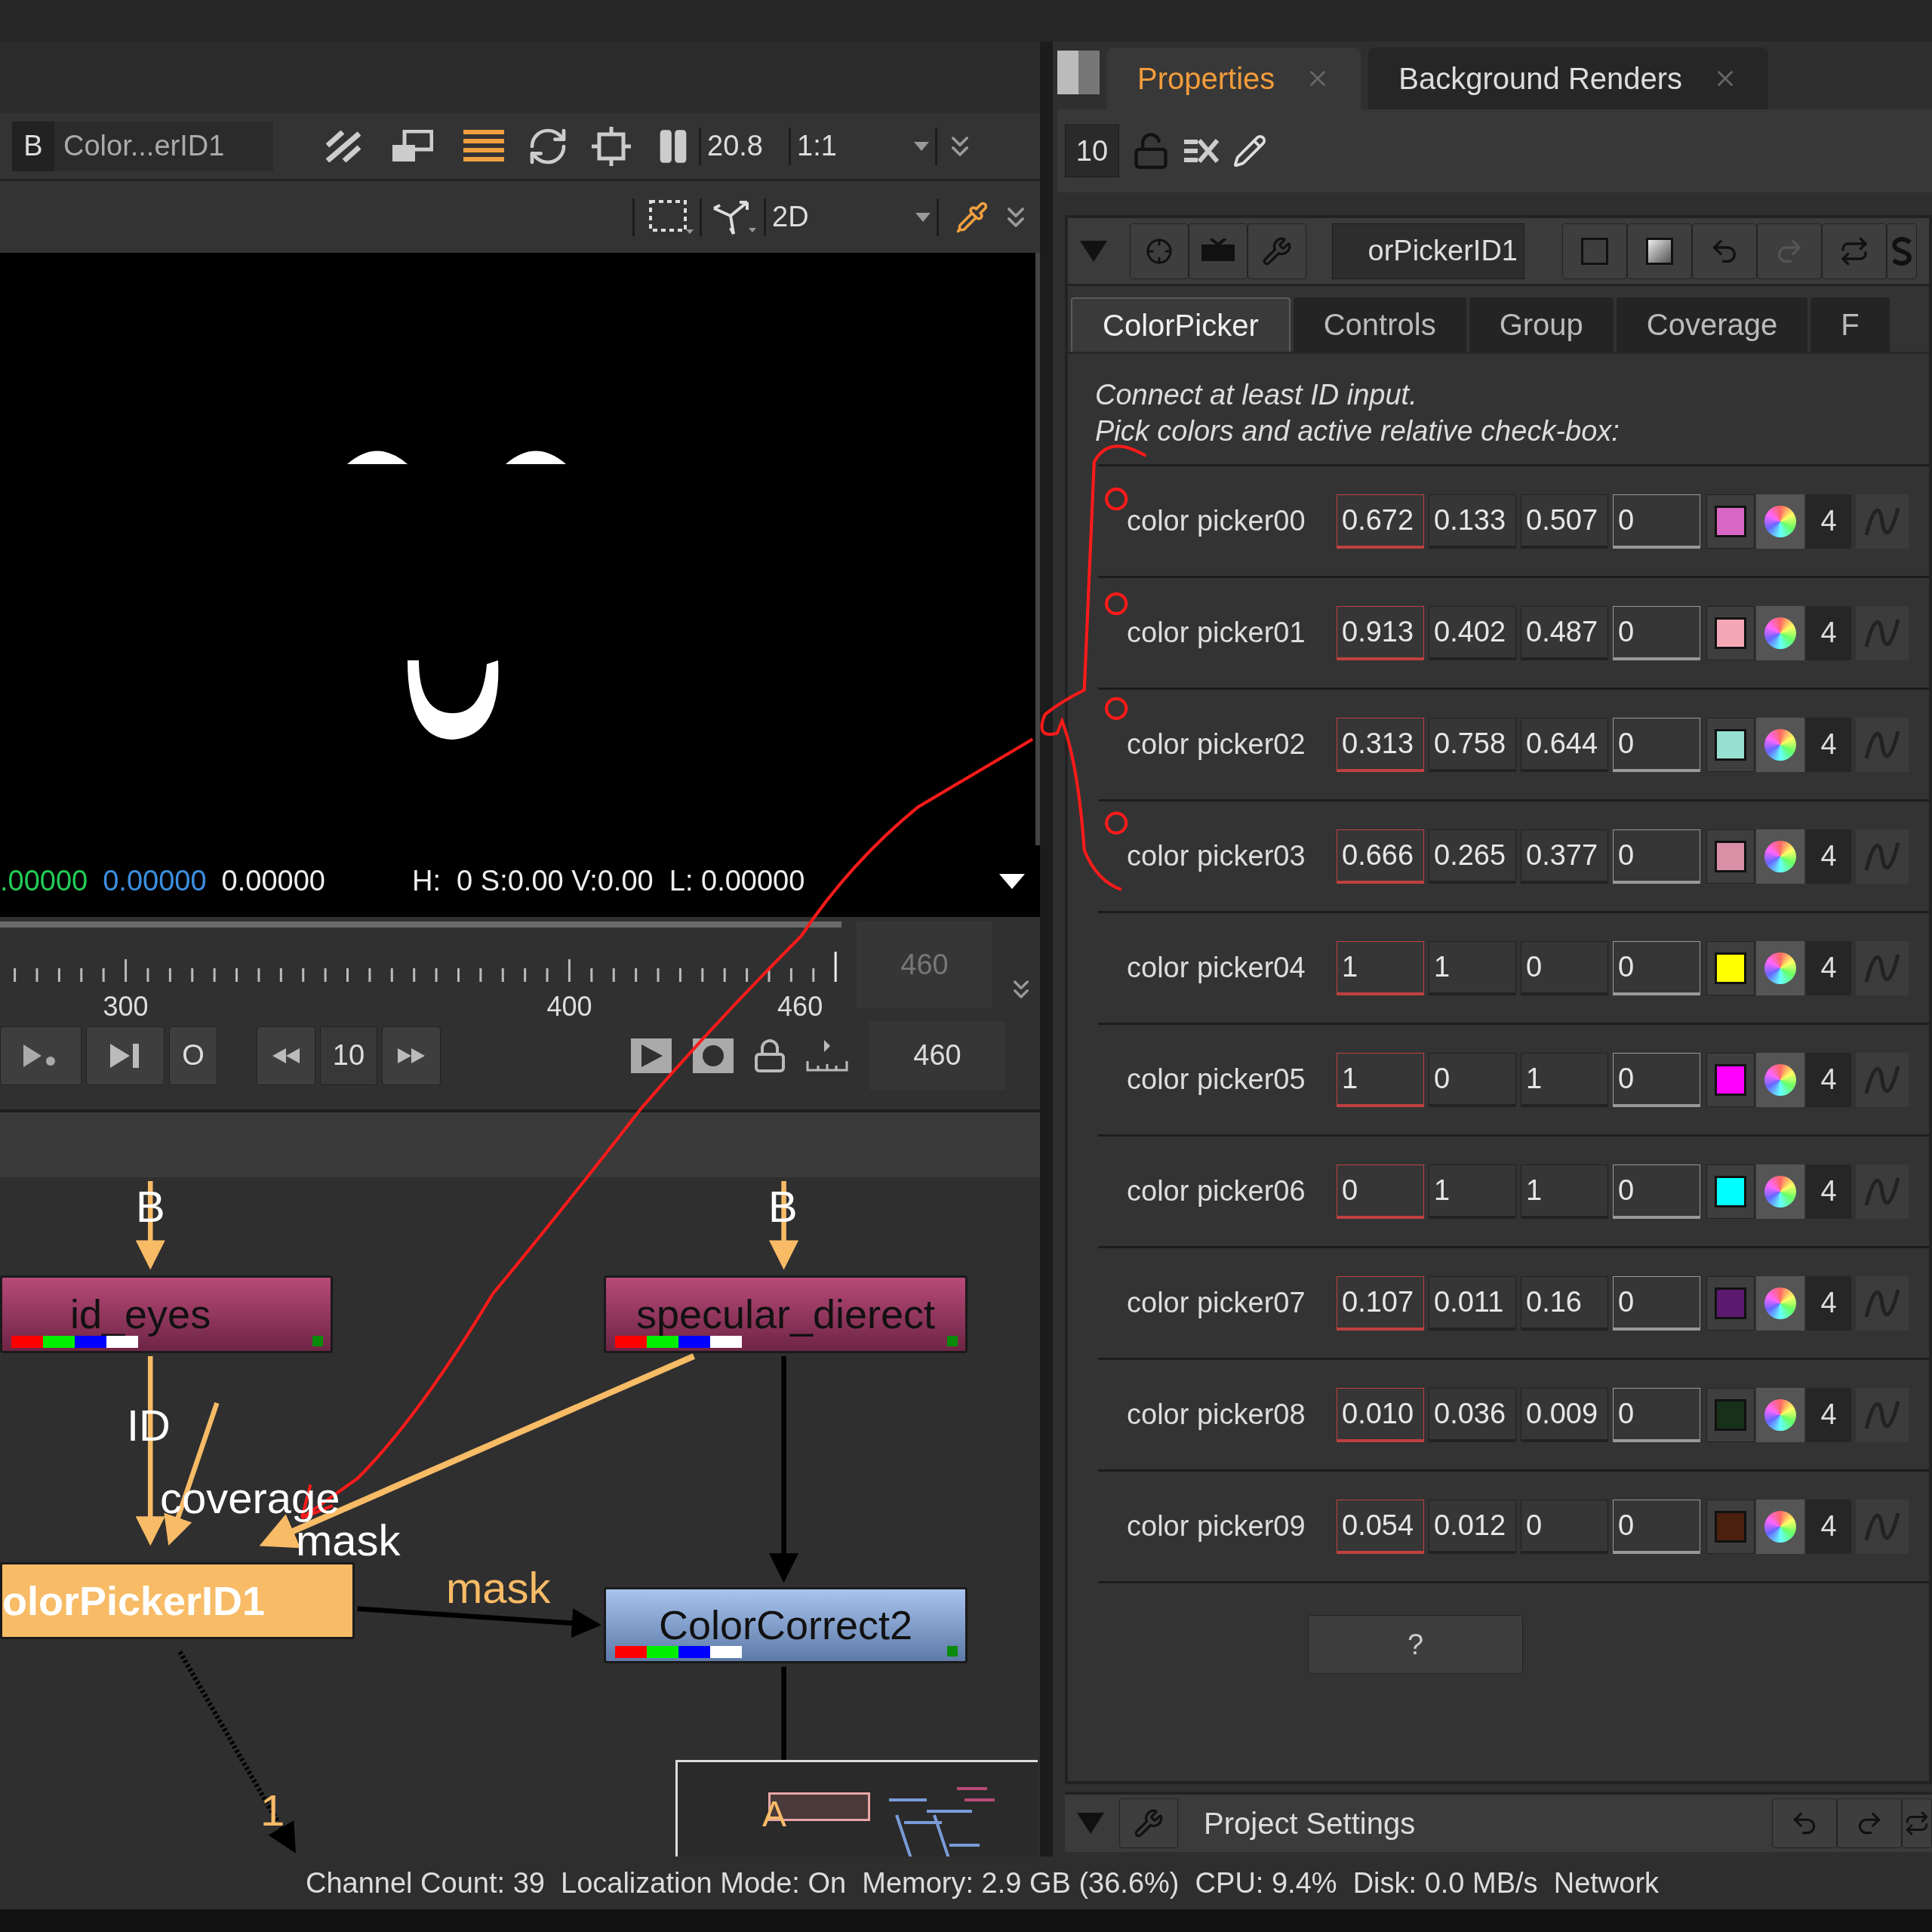 The width and height of the screenshot is (1932, 1932). What do you see at coordinates (1564, 521) in the screenshot?
I see `channel-value-field: 0.507` at bounding box center [1564, 521].